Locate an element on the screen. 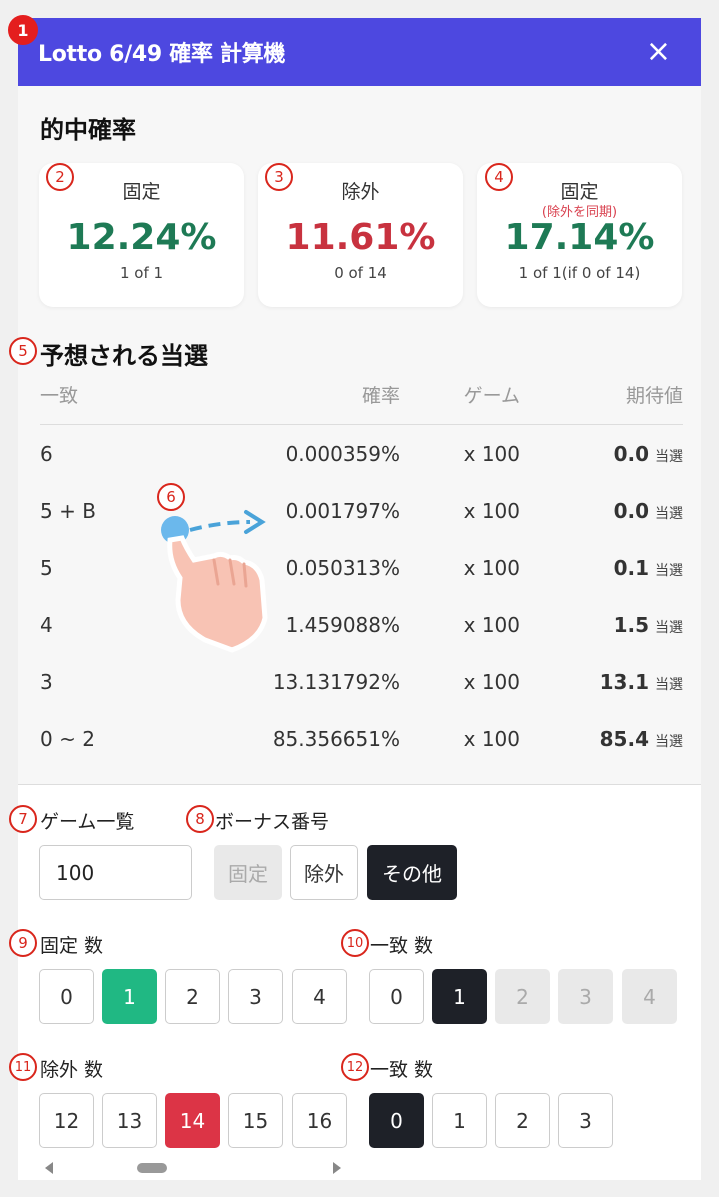 The image size is (719, 1197). excluded-match-label: 一致 数 is located at coordinates (402, 1070).